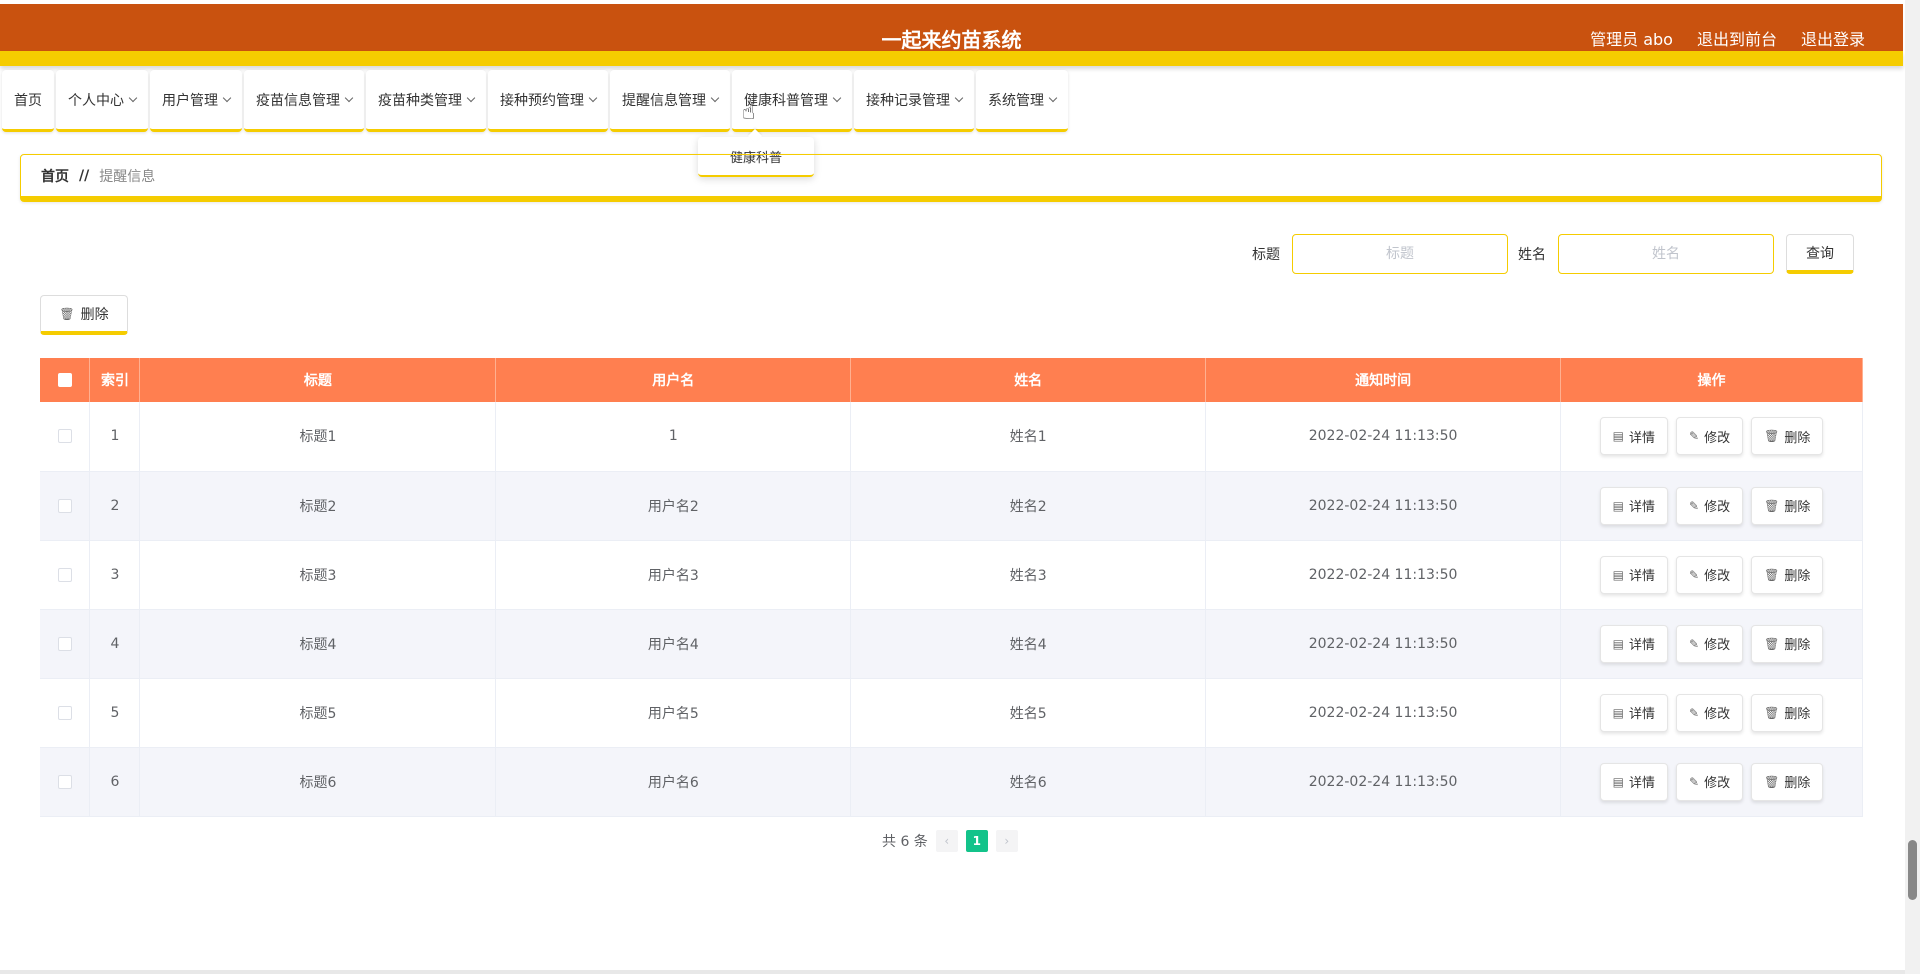 Image resolution: width=1920 pixels, height=974 pixels. What do you see at coordinates (1383, 380) in the screenshot?
I see `column-header-time: 通知时间` at bounding box center [1383, 380].